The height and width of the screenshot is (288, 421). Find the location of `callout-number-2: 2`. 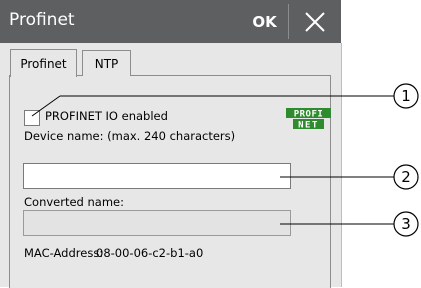

callout-number-2: 2 is located at coordinates (406, 177).